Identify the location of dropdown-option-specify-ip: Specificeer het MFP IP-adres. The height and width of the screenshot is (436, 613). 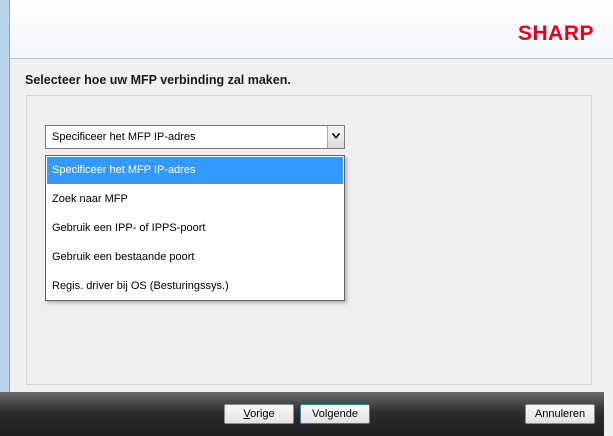
(195, 170).